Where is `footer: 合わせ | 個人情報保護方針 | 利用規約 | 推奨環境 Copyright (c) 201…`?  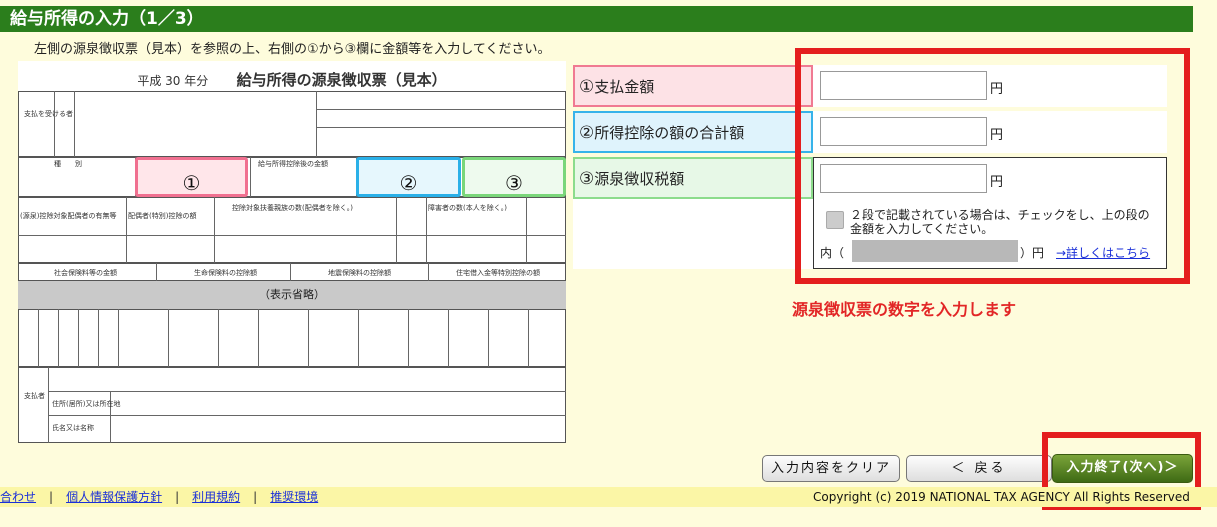
footer: 合わせ | 個人情報保護方針 | 利用規約 | 推奨環境 Copyright (c) 201… is located at coordinates (608, 497).